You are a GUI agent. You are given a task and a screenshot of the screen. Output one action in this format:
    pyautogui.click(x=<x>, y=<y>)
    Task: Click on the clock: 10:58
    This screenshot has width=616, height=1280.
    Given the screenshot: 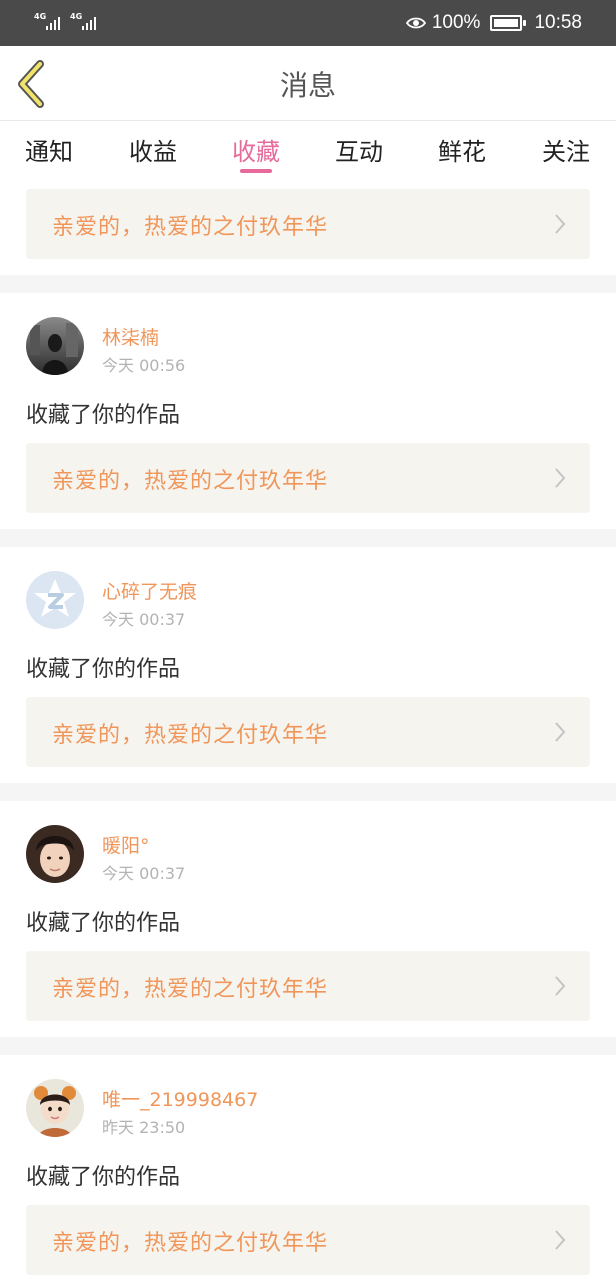 What is the action you would take?
    pyautogui.click(x=558, y=22)
    